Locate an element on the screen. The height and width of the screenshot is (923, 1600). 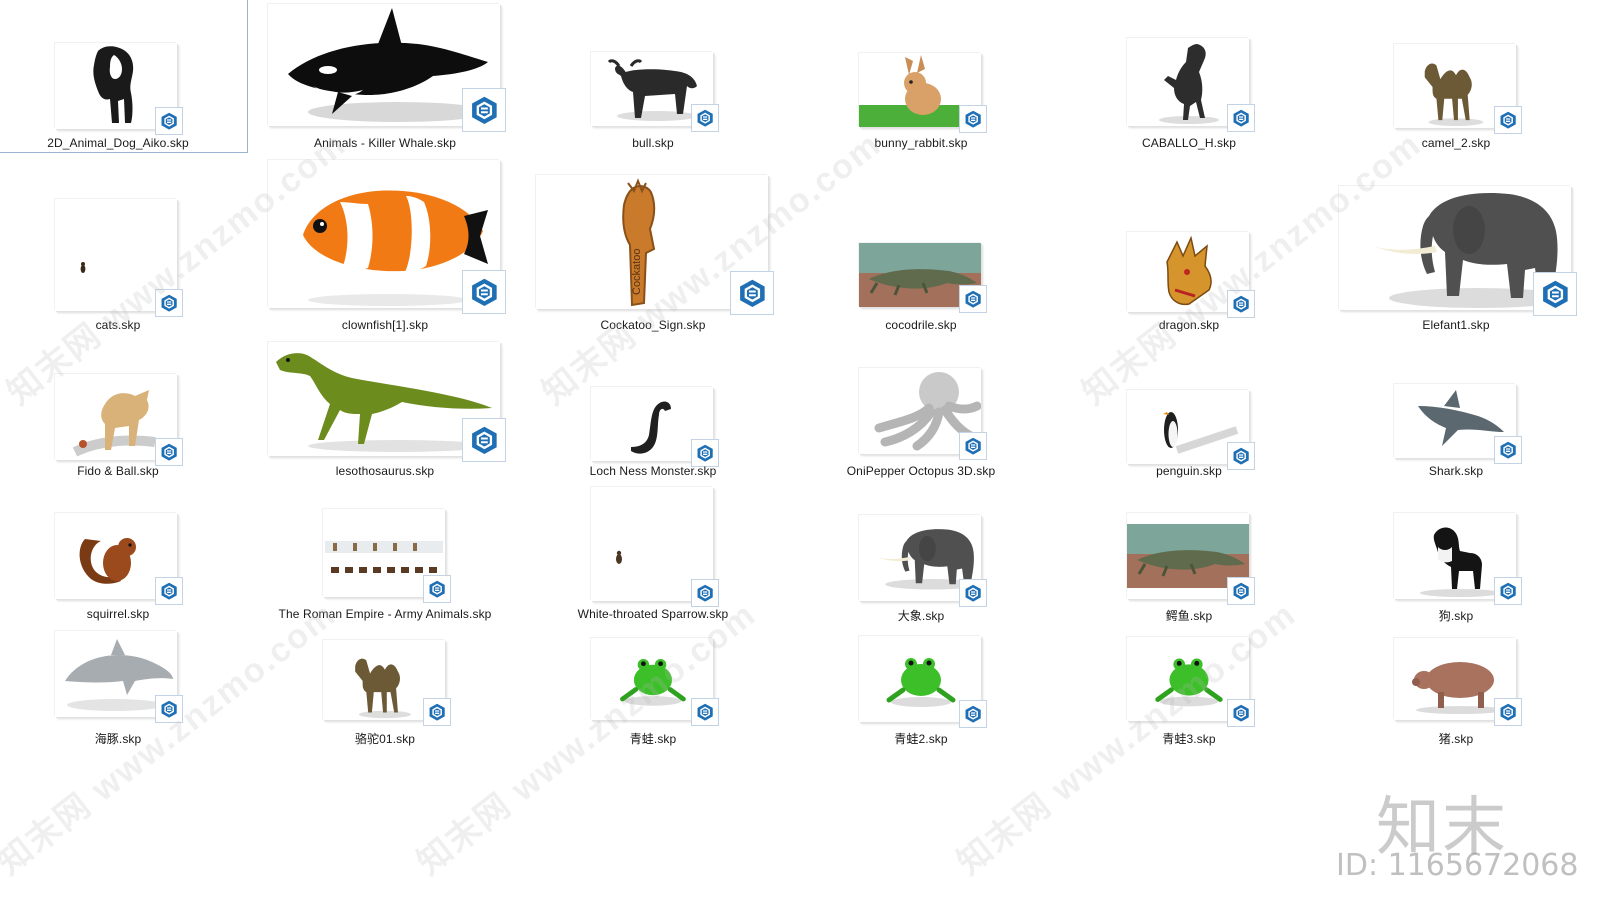
file-name-label: lesothosaurus.skp is located at coordinates (385, 471).